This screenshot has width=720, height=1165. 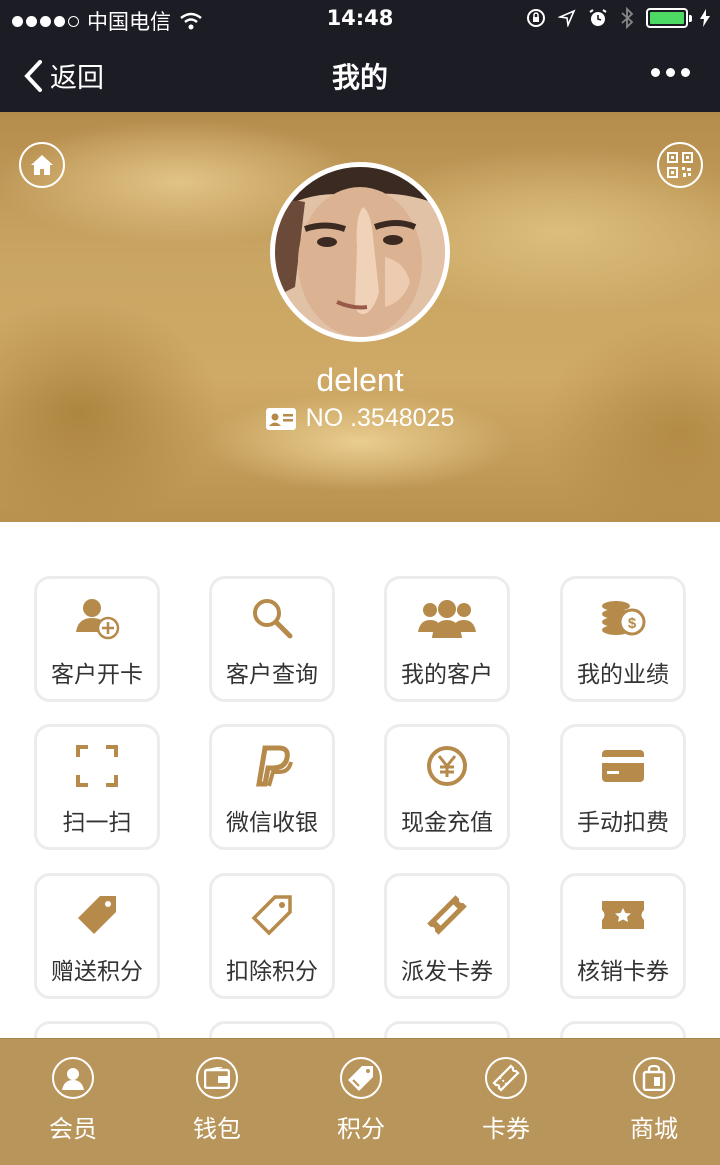 I want to click on member-number: NO .3548025, so click(x=360, y=418).